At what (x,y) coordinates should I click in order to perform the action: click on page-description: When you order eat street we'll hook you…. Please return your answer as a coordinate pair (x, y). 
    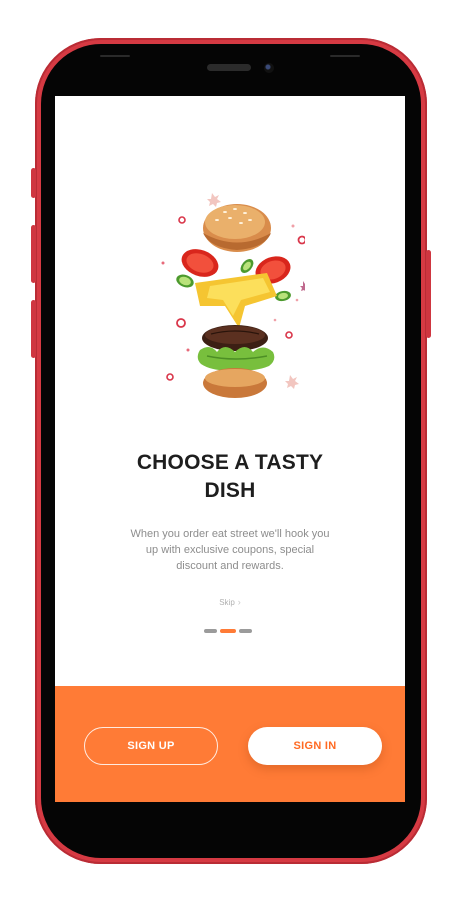
    Looking at the image, I should click on (230, 550).